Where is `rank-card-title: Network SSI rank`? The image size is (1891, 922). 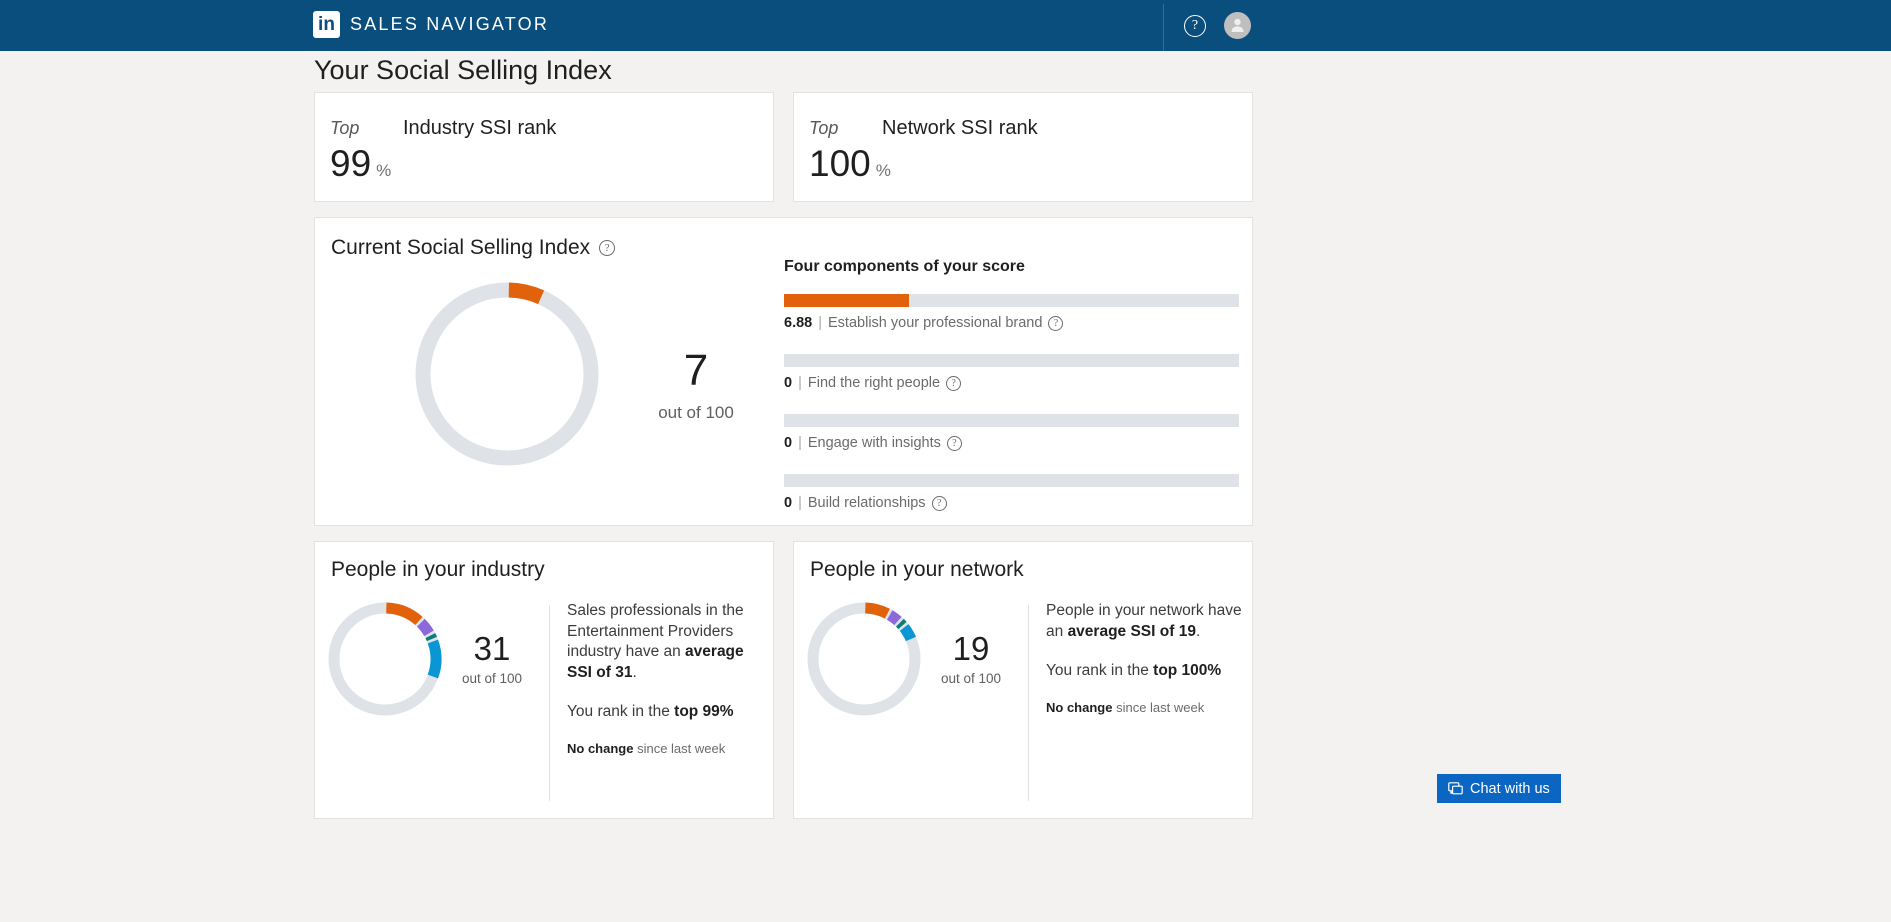
rank-card-title: Network SSI rank is located at coordinates (960, 128).